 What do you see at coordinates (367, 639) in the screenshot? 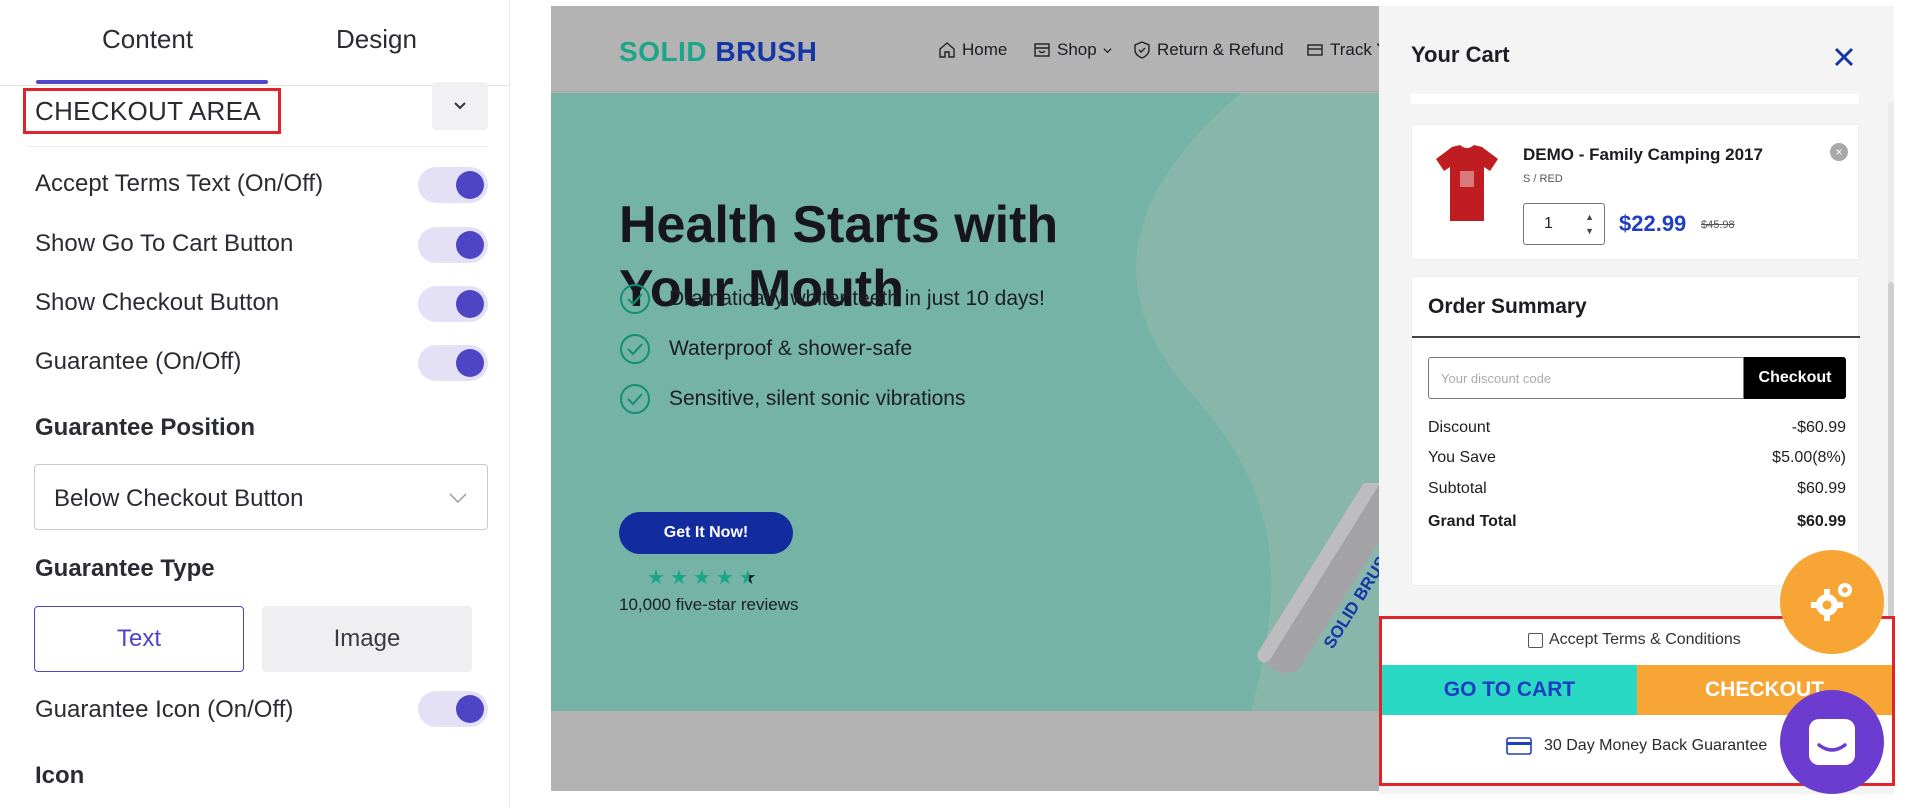
I see `guarantee-type-image-option: Image` at bounding box center [367, 639].